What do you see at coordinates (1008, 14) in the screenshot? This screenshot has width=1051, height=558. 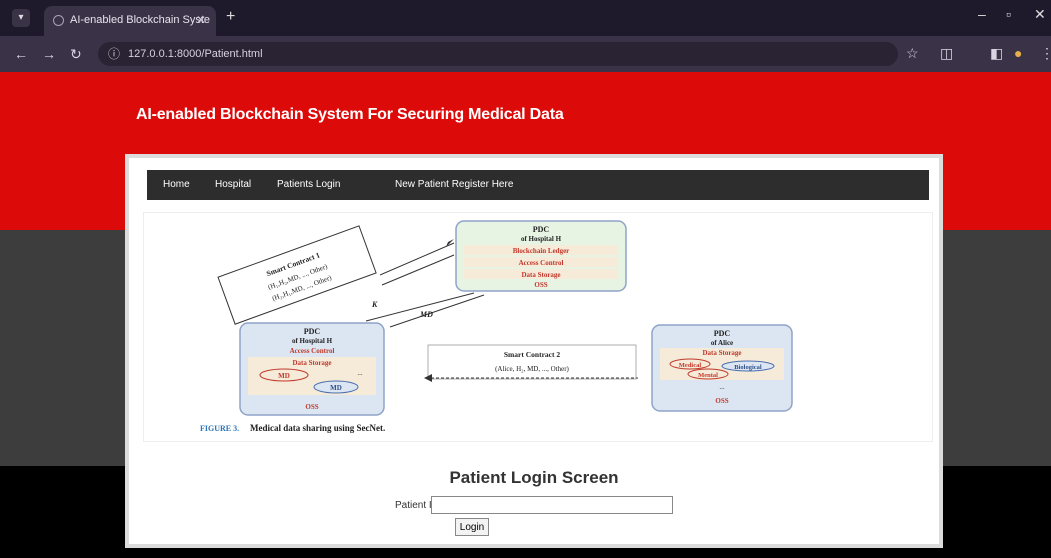 I see `restore-icon: ▫` at bounding box center [1008, 14].